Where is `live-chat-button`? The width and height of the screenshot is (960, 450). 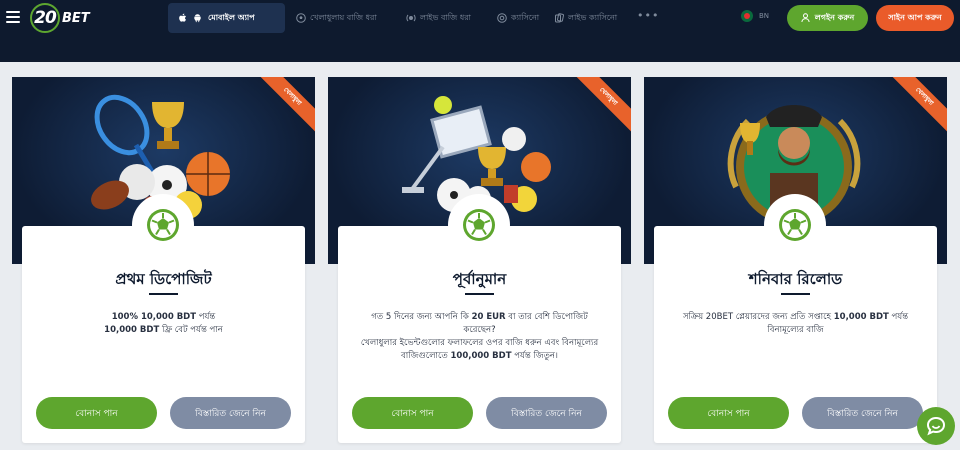 live-chat-button is located at coordinates (936, 426).